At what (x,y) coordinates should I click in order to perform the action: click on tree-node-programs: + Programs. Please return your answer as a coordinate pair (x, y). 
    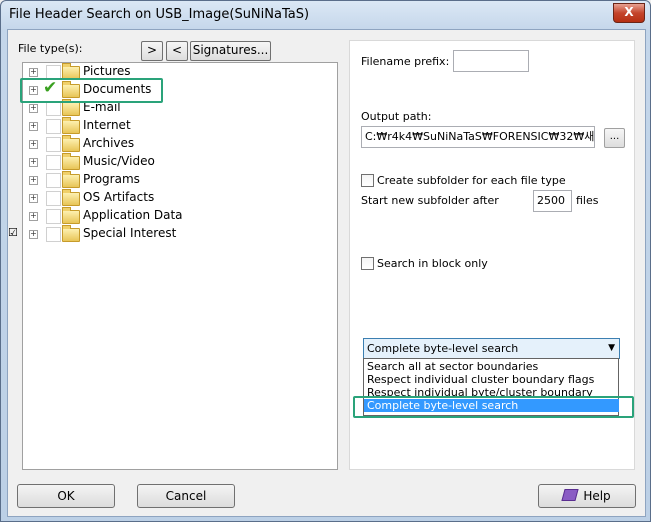
    Looking at the image, I should click on (173, 180).